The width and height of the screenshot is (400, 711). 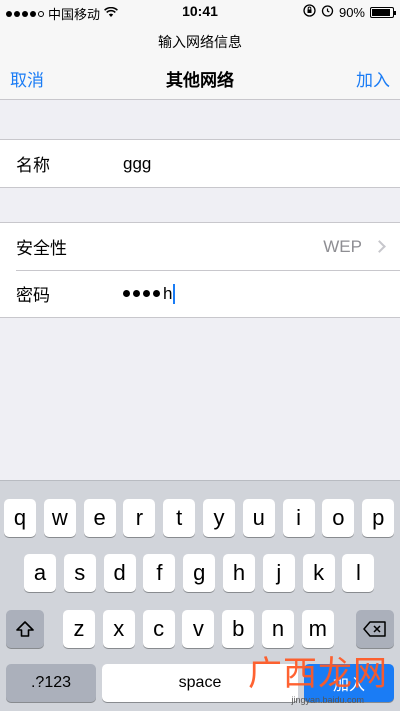 What do you see at coordinates (342, 246) in the screenshot?
I see `security-value: WEP` at bounding box center [342, 246].